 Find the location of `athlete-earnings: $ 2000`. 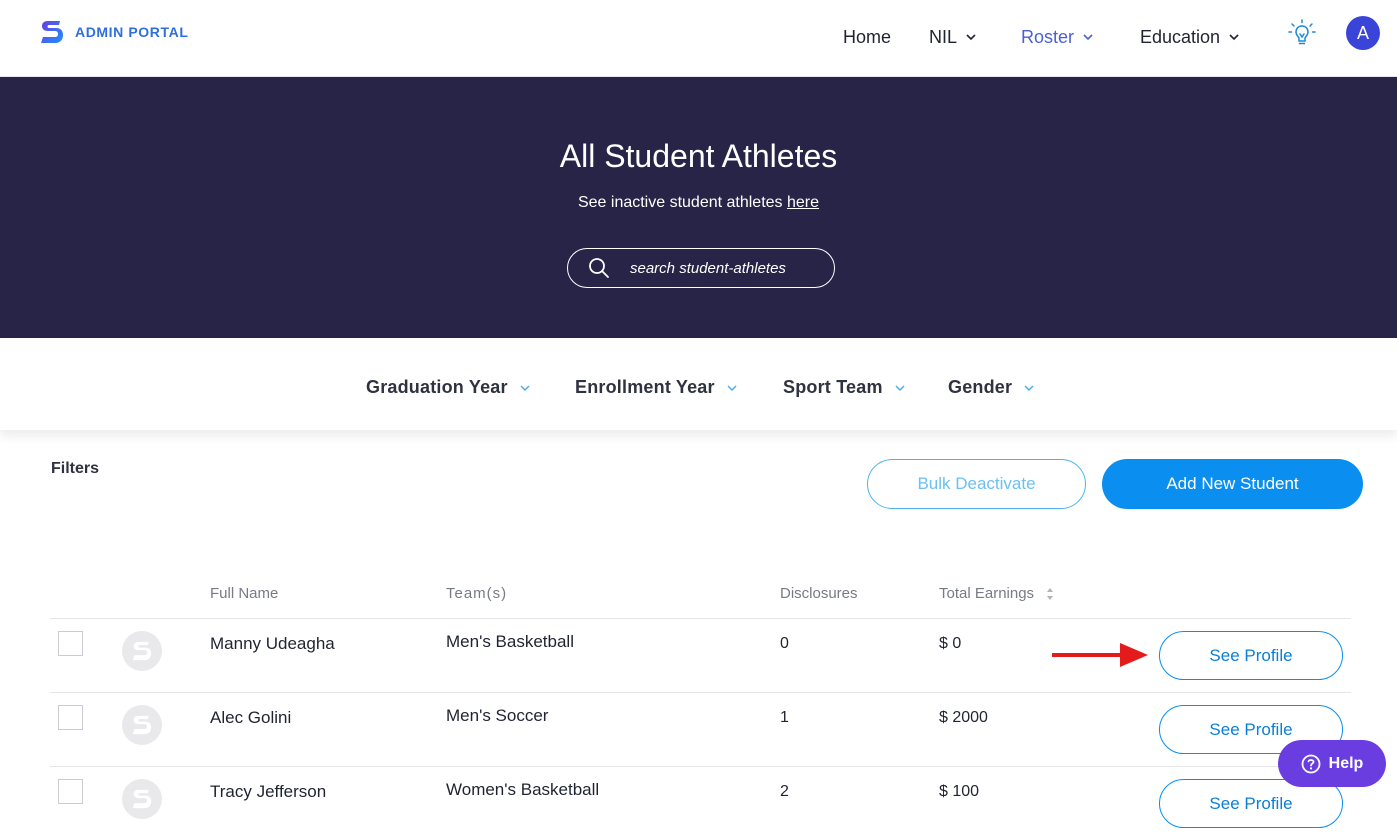

athlete-earnings: $ 2000 is located at coordinates (963, 717).